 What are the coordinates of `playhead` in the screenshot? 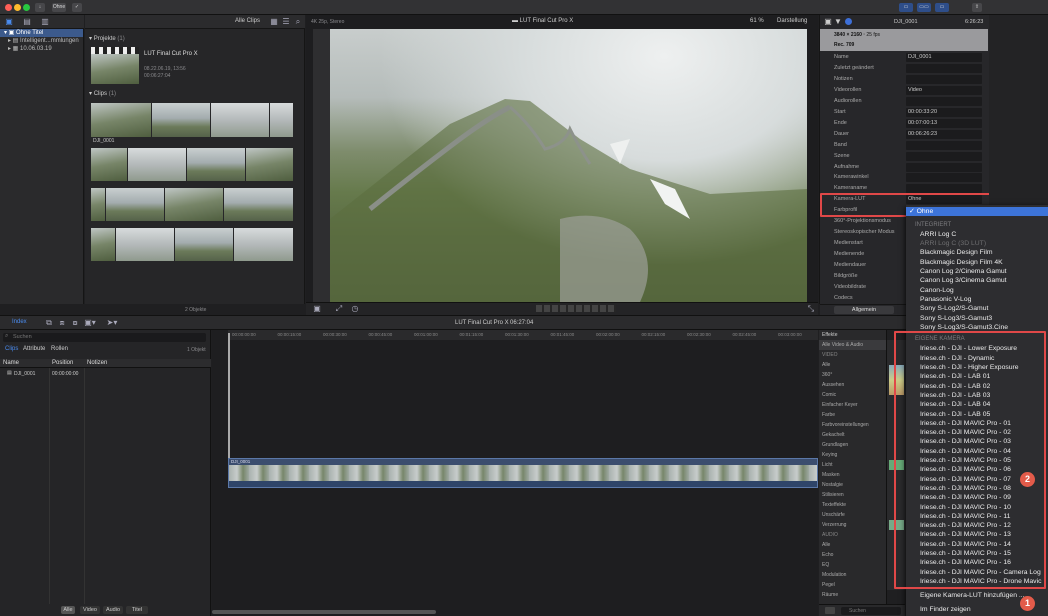 It's located at (229, 403).